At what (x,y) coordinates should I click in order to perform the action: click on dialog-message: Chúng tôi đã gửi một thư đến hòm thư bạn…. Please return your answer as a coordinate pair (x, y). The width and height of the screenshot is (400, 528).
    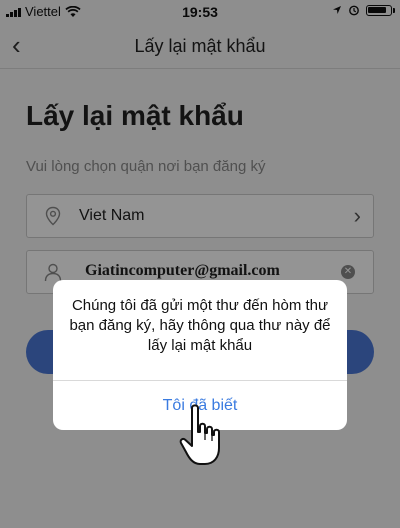
    Looking at the image, I should click on (200, 325).